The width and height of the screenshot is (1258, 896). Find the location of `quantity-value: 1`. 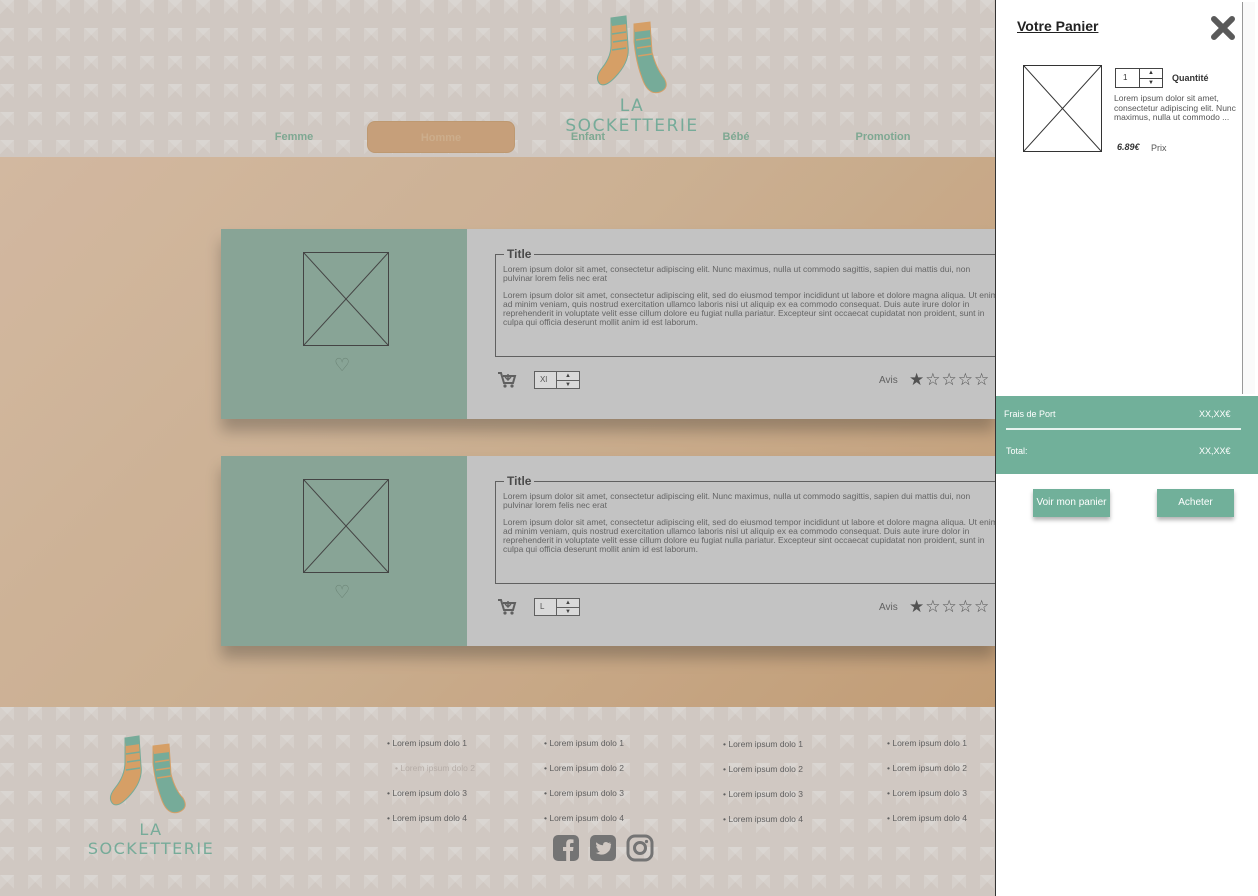

quantity-value: 1 is located at coordinates (1125, 77).